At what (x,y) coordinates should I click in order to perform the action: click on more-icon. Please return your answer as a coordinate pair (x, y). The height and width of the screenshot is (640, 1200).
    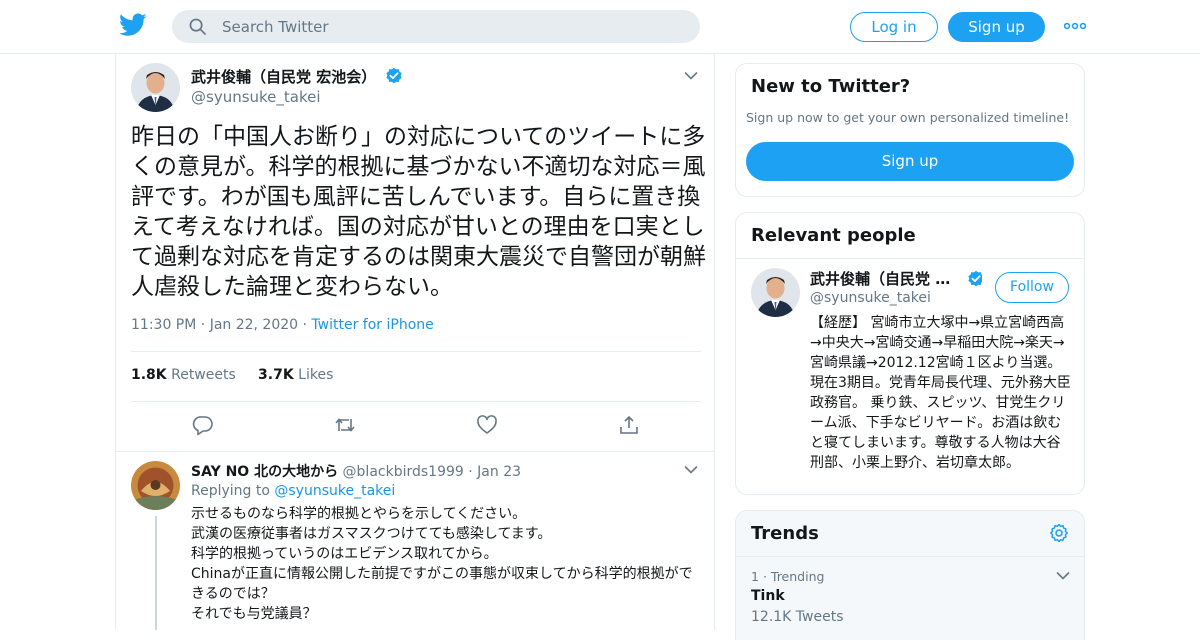
    Looking at the image, I should click on (1075, 26).